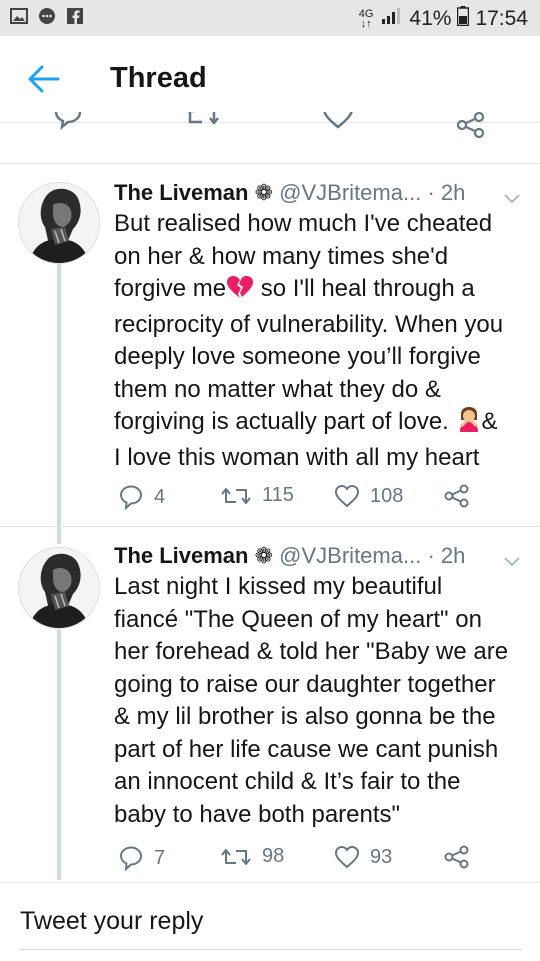  What do you see at coordinates (111, 921) in the screenshot?
I see `reply-input: Tweet your reply` at bounding box center [111, 921].